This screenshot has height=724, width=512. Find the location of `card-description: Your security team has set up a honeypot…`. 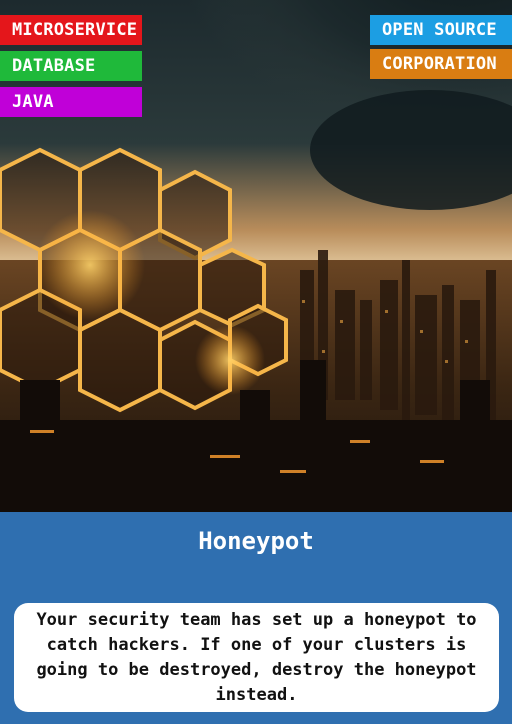

card-description: Your security team has set up a honeypot… is located at coordinates (256, 657).